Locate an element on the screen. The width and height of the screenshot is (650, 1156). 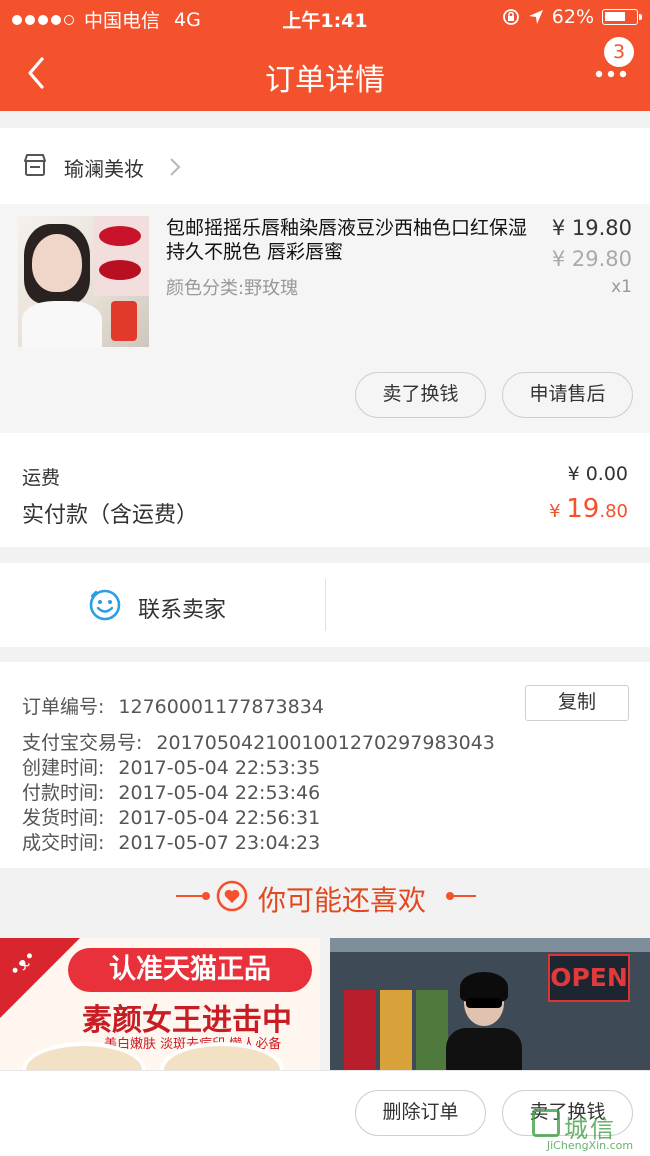
person-image is located at coordinates (484, 1021).